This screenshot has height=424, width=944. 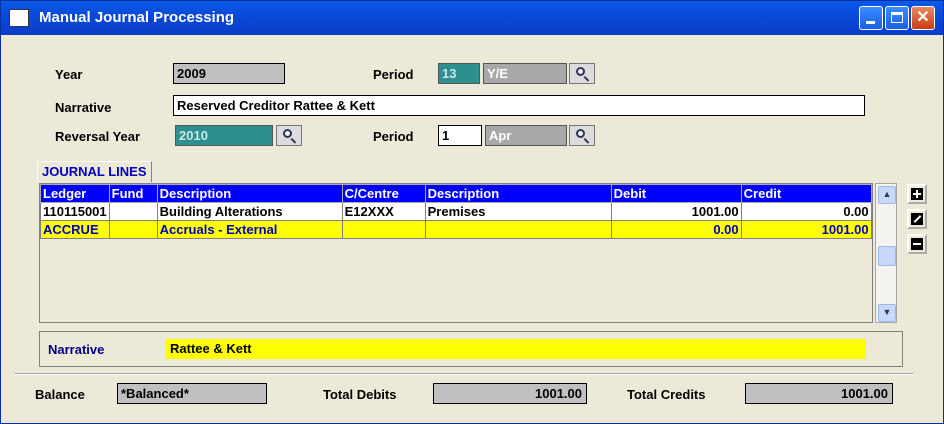 I want to click on centre-description-cell, so click(x=518, y=229).